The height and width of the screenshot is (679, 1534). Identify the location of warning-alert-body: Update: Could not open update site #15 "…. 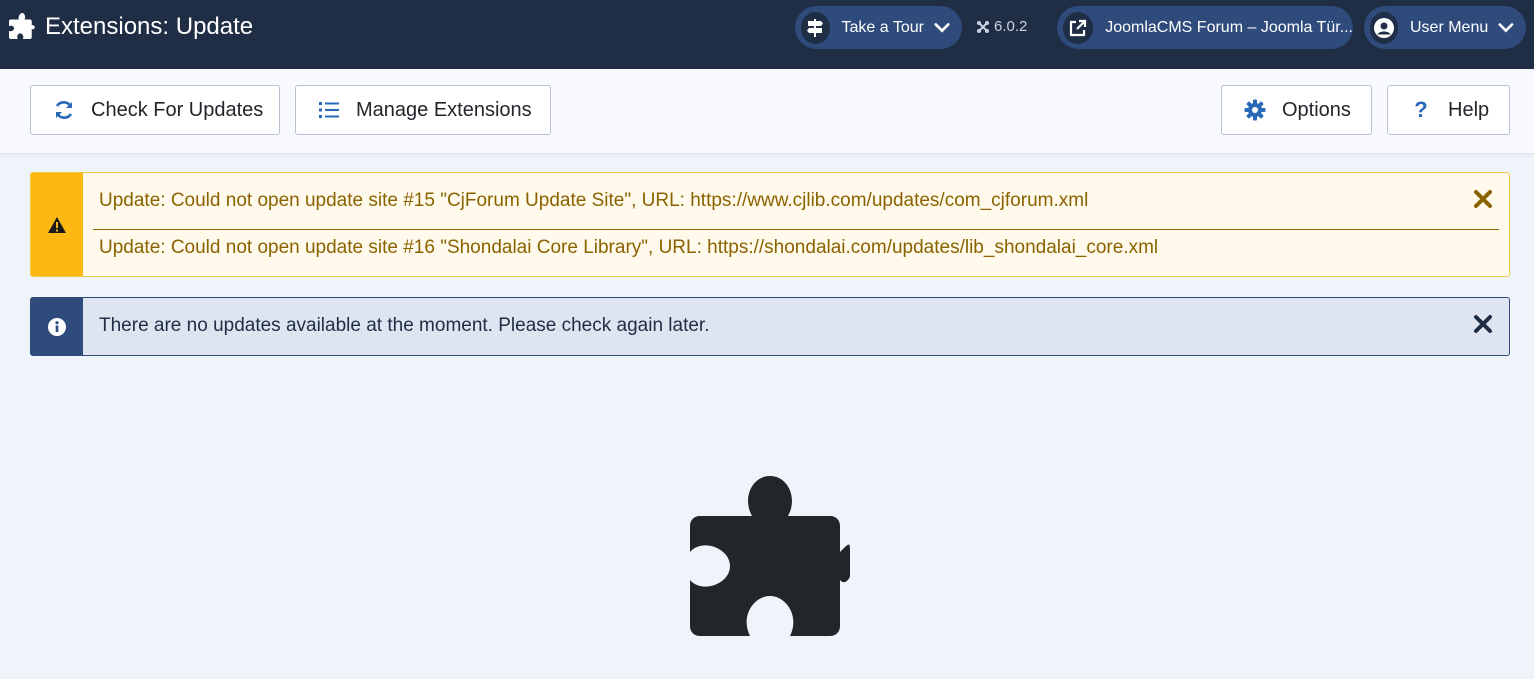
(796, 224).